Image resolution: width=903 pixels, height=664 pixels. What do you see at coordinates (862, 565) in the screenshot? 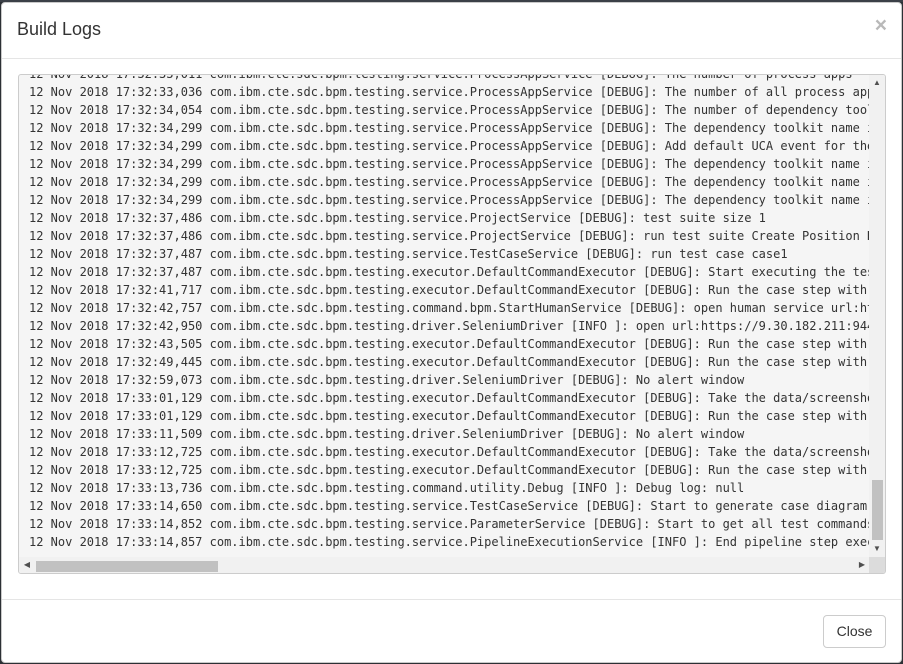
I see `scroll-right-arrow-icon: ▶` at bounding box center [862, 565].